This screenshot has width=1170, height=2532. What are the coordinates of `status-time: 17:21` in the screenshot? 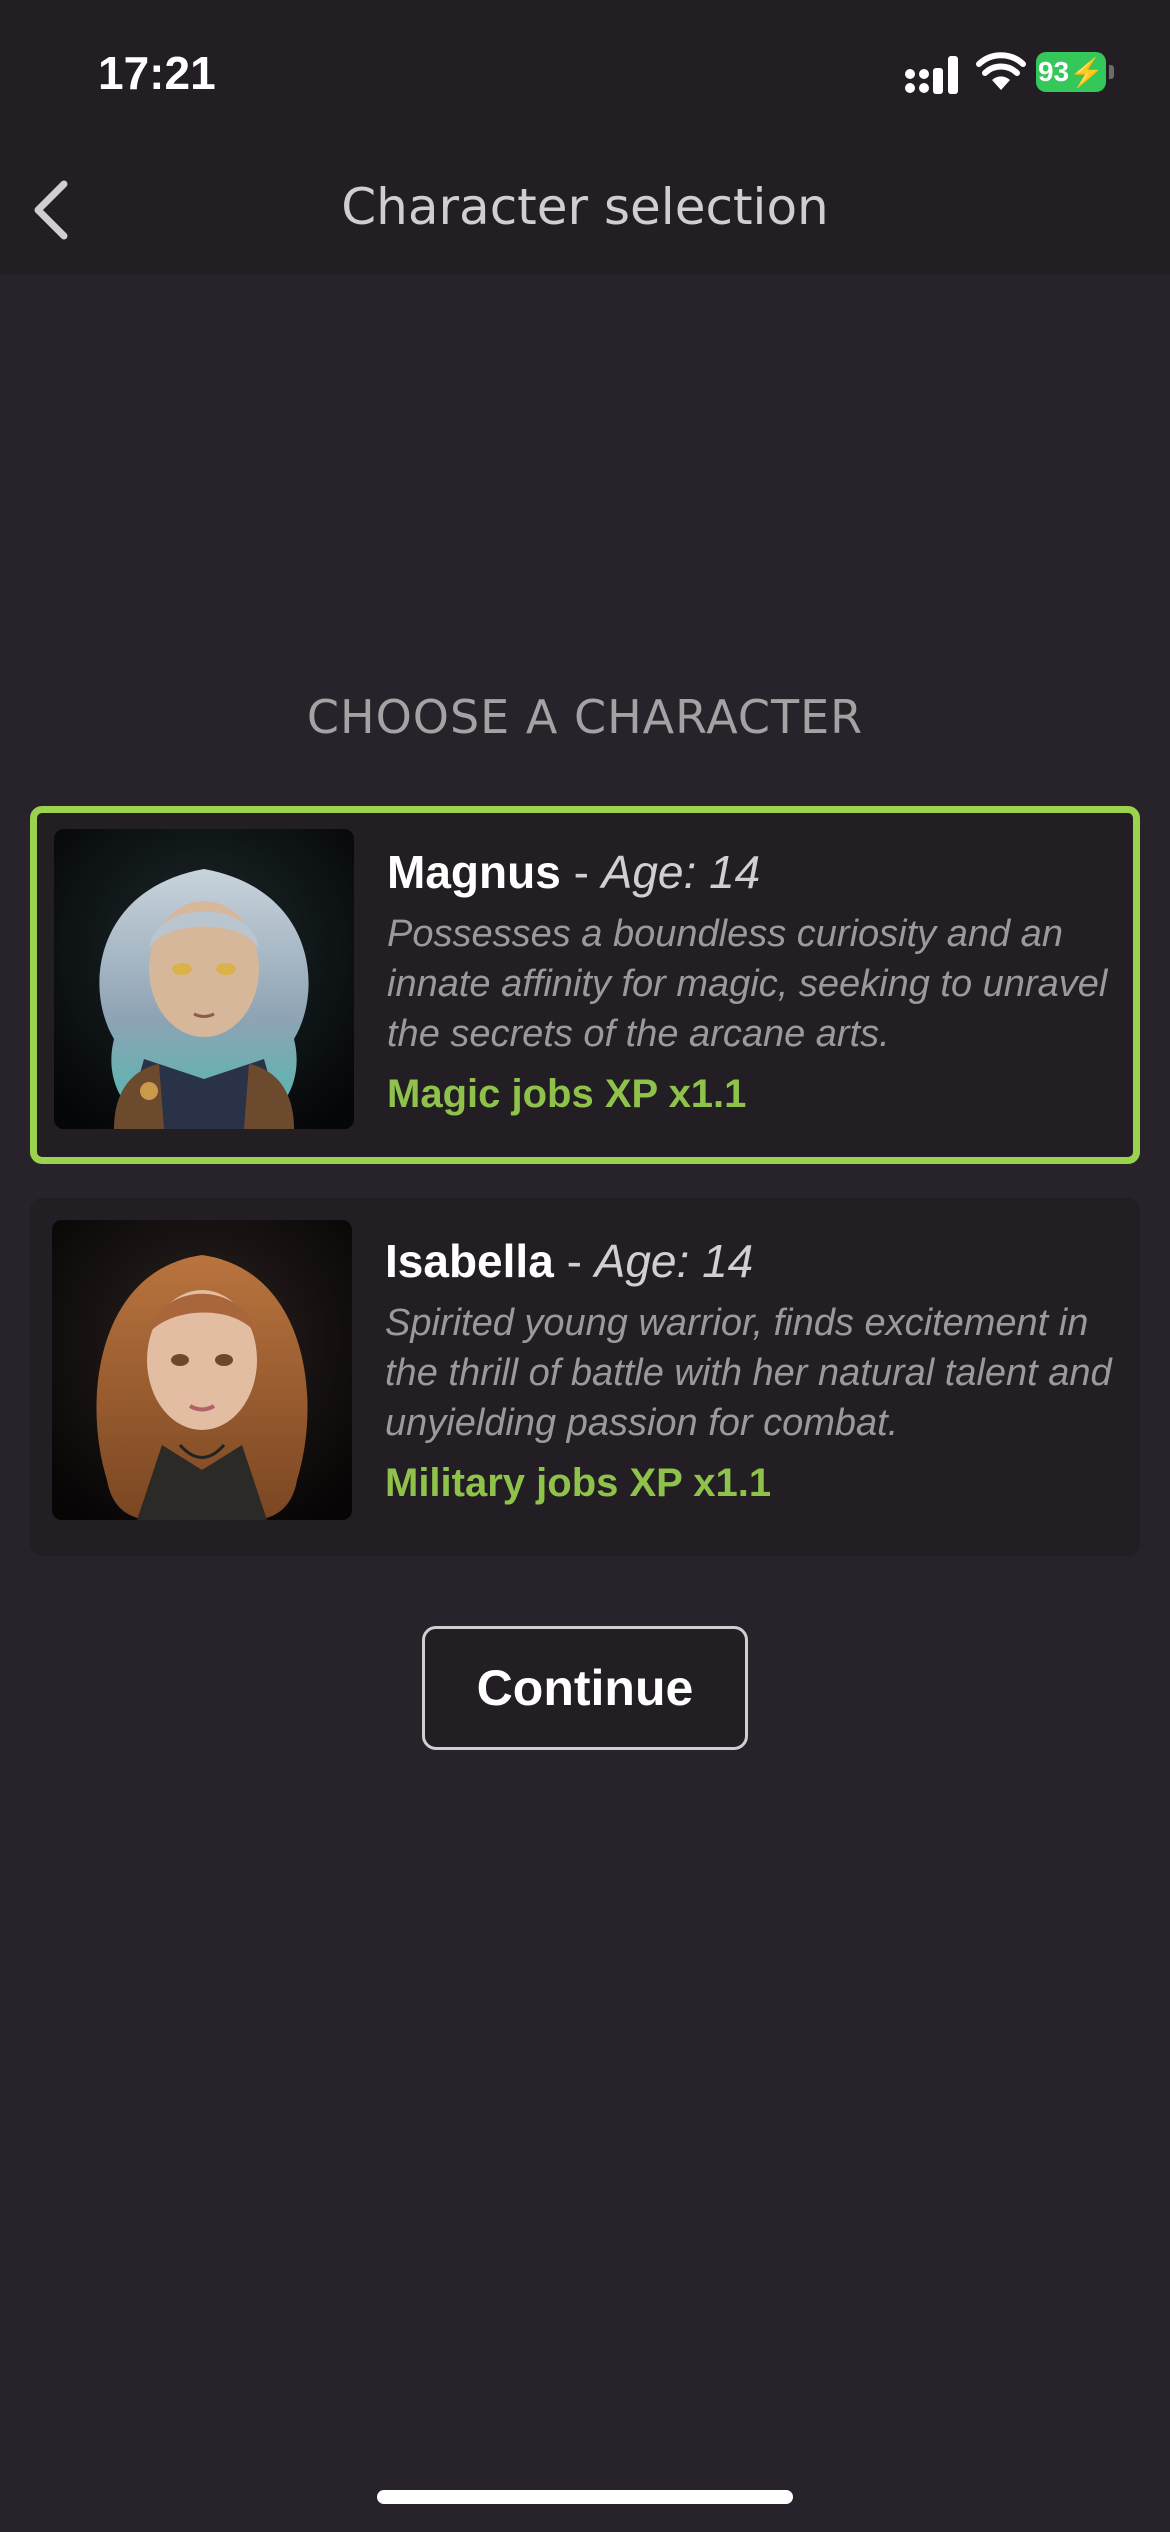 It's located at (157, 73).